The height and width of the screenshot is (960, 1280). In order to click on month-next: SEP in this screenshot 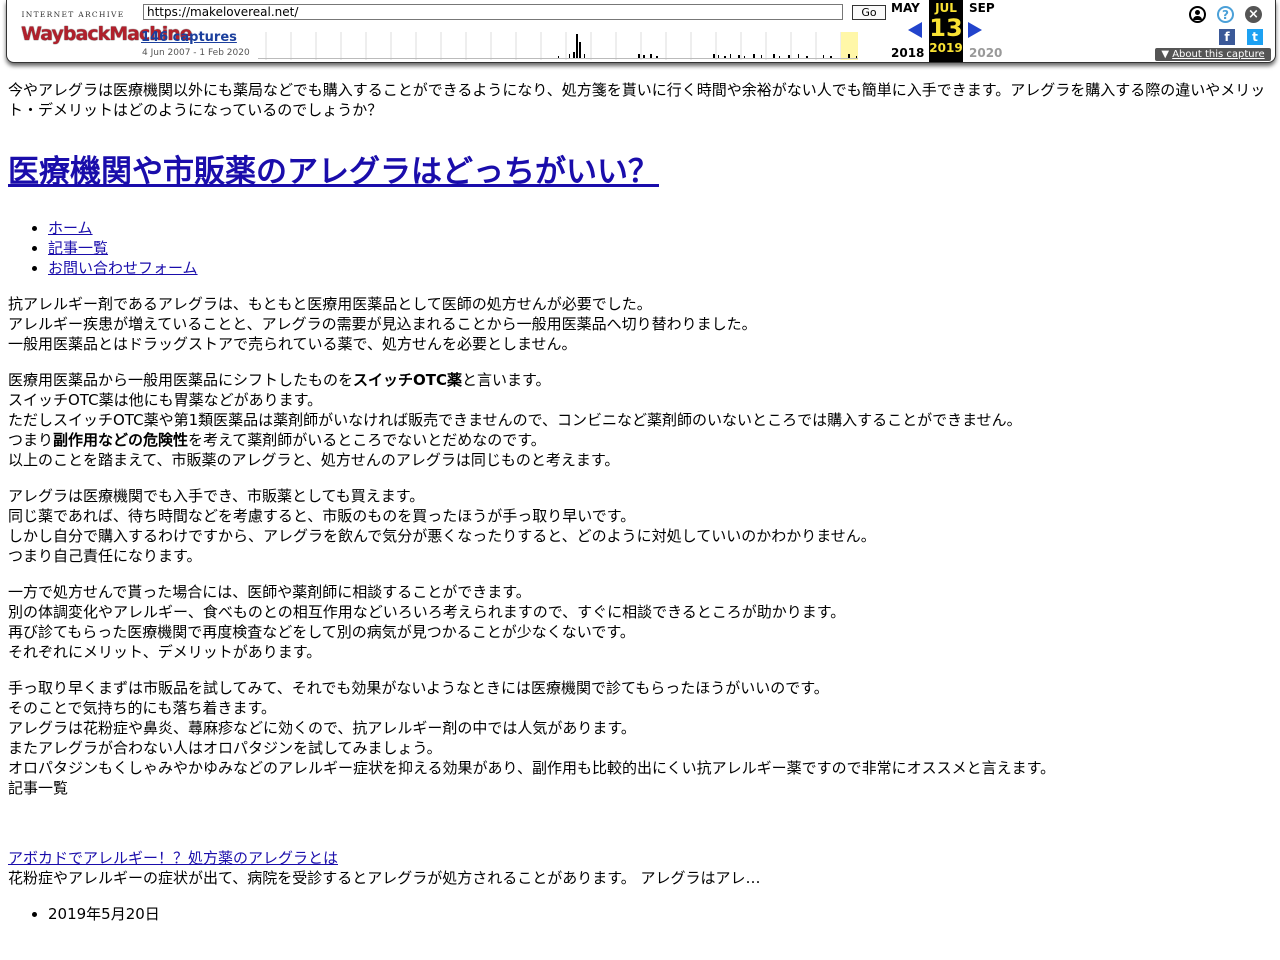, I will do `click(982, 8)`.